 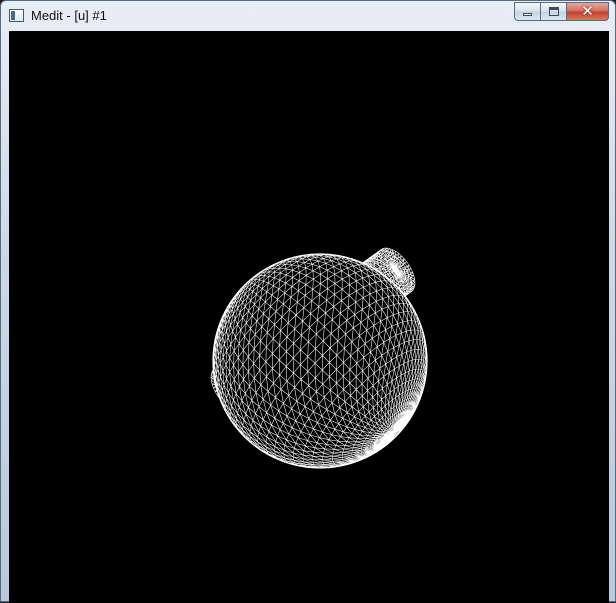 I want to click on app-window-icon, so click(x=16, y=15).